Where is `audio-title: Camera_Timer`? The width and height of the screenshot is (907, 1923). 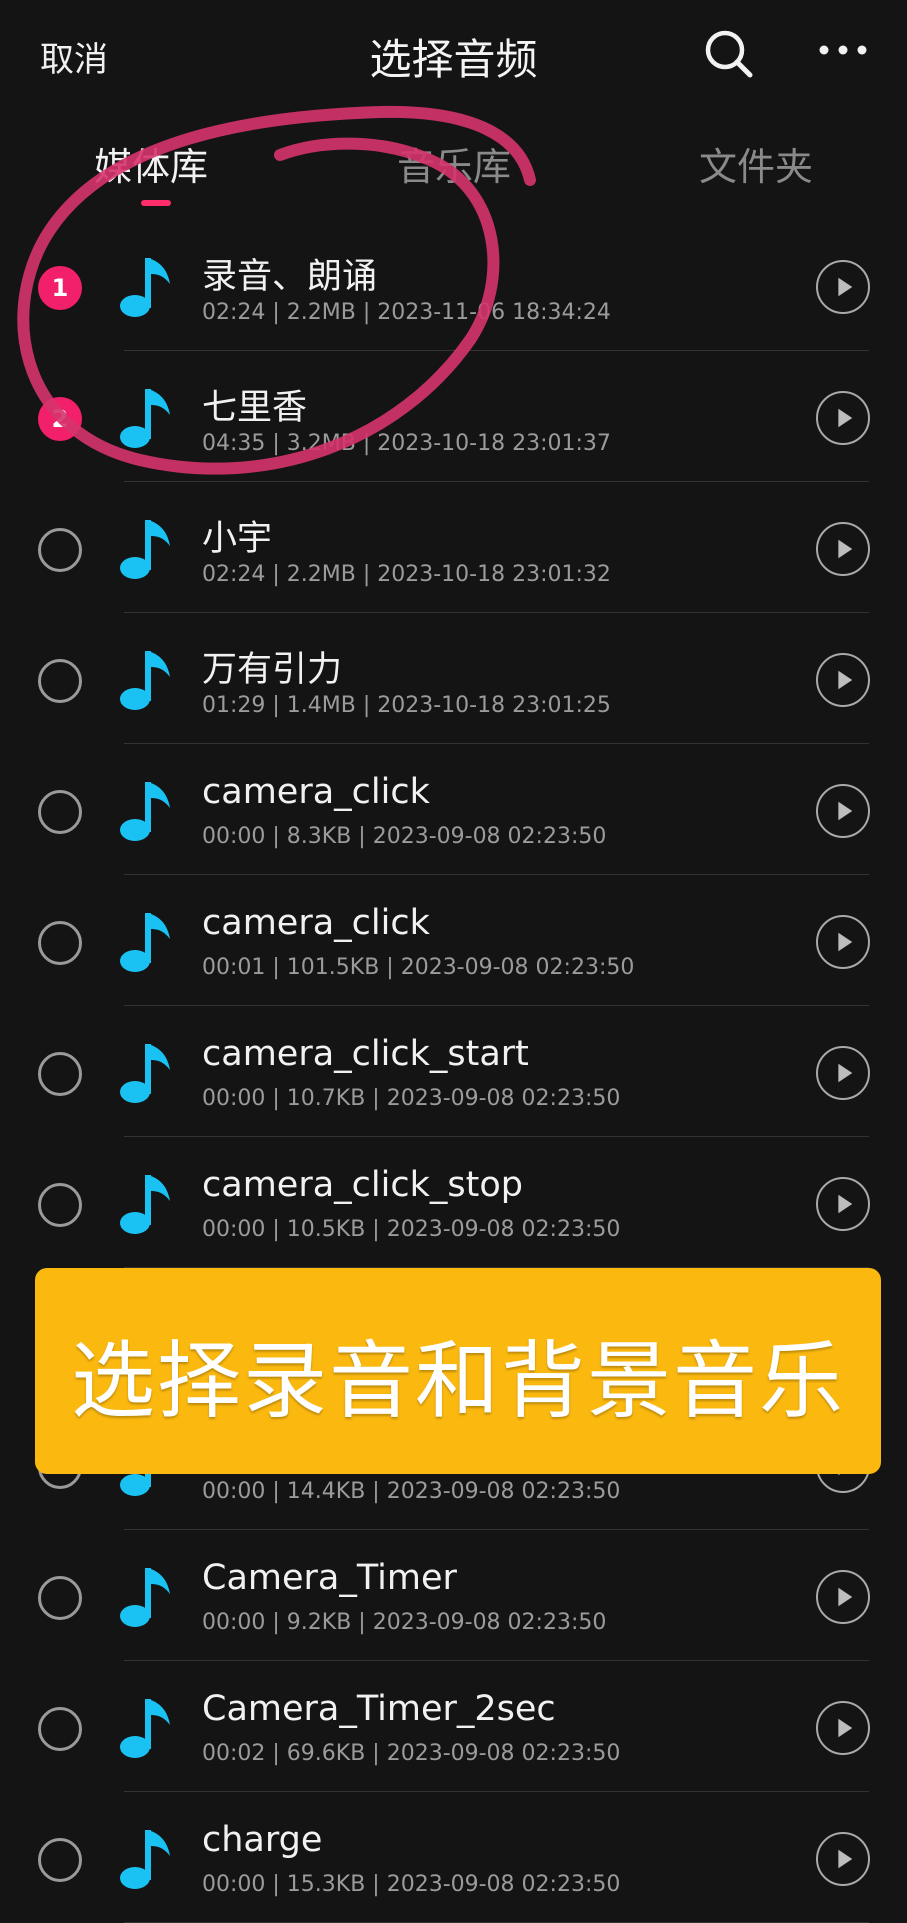
audio-title: Camera_Timer is located at coordinates (329, 1578).